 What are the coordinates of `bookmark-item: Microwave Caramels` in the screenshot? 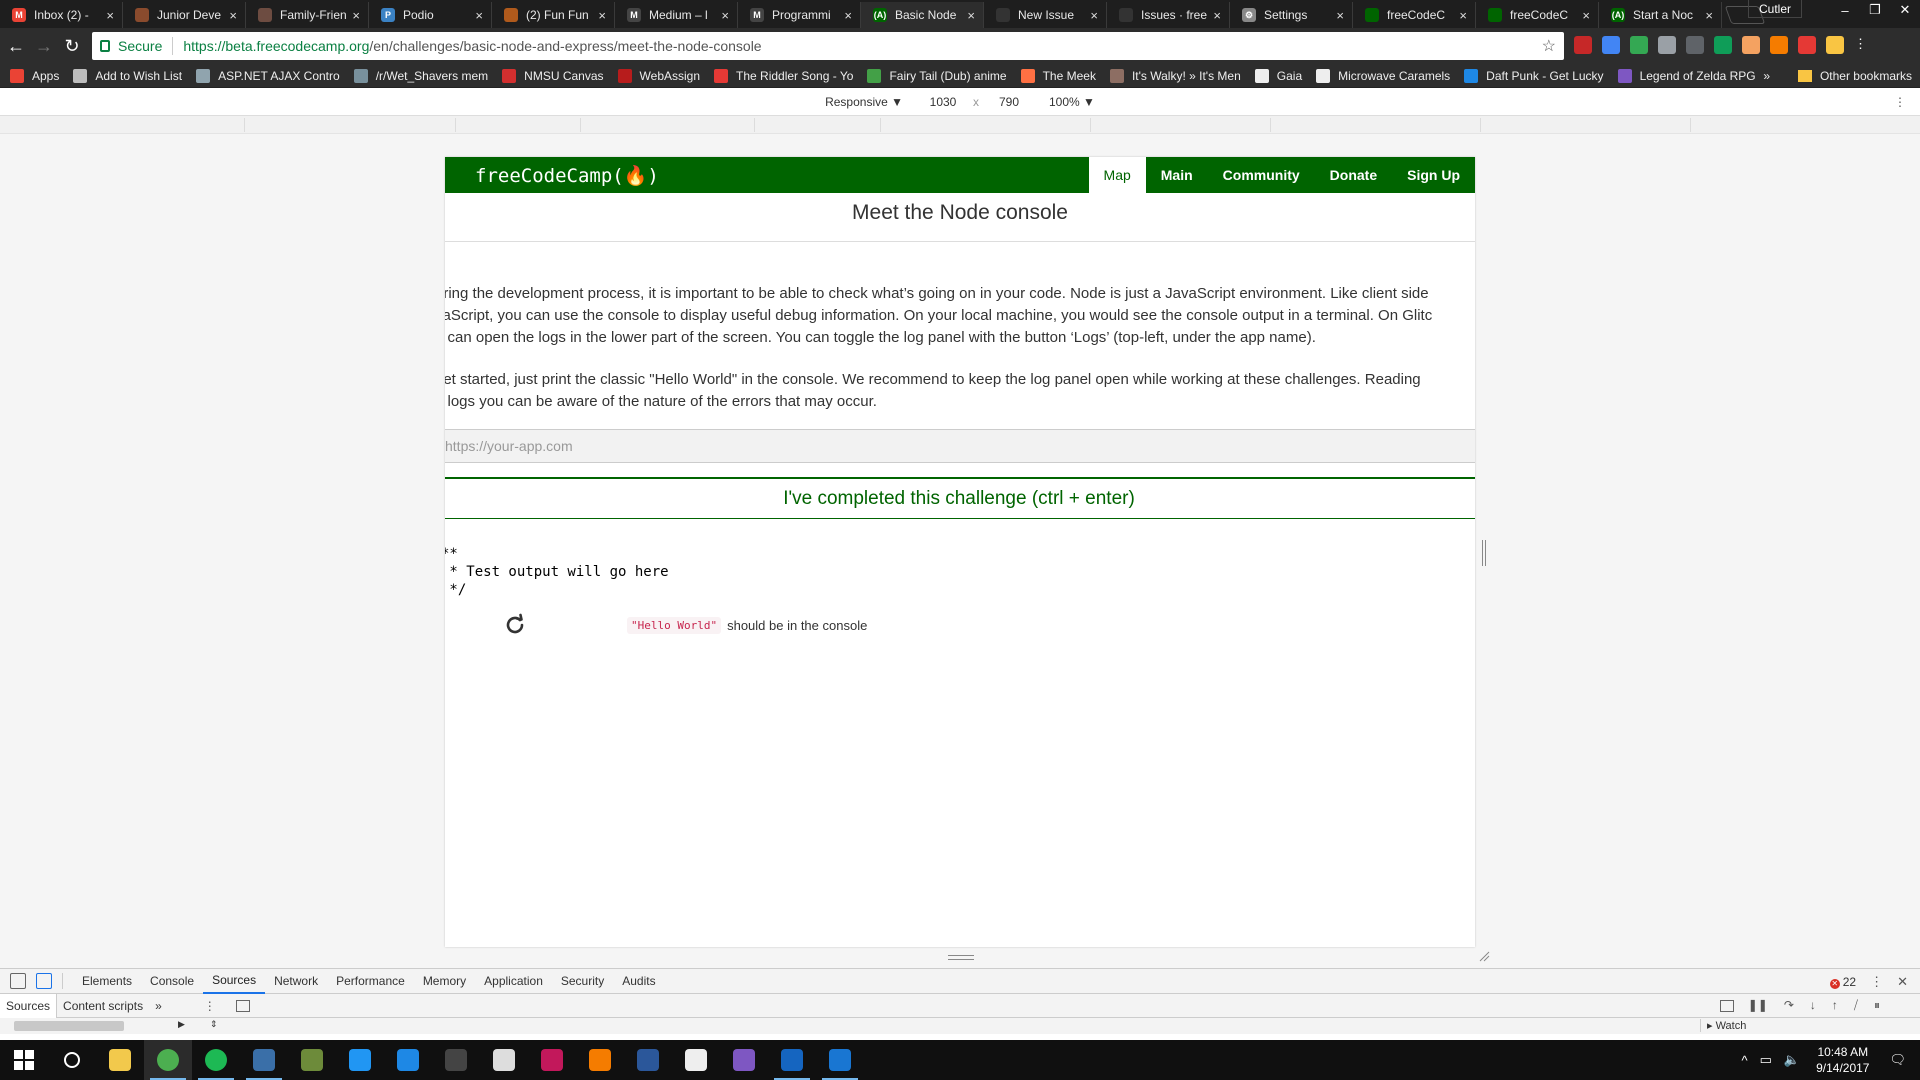 It's located at (1383, 75).